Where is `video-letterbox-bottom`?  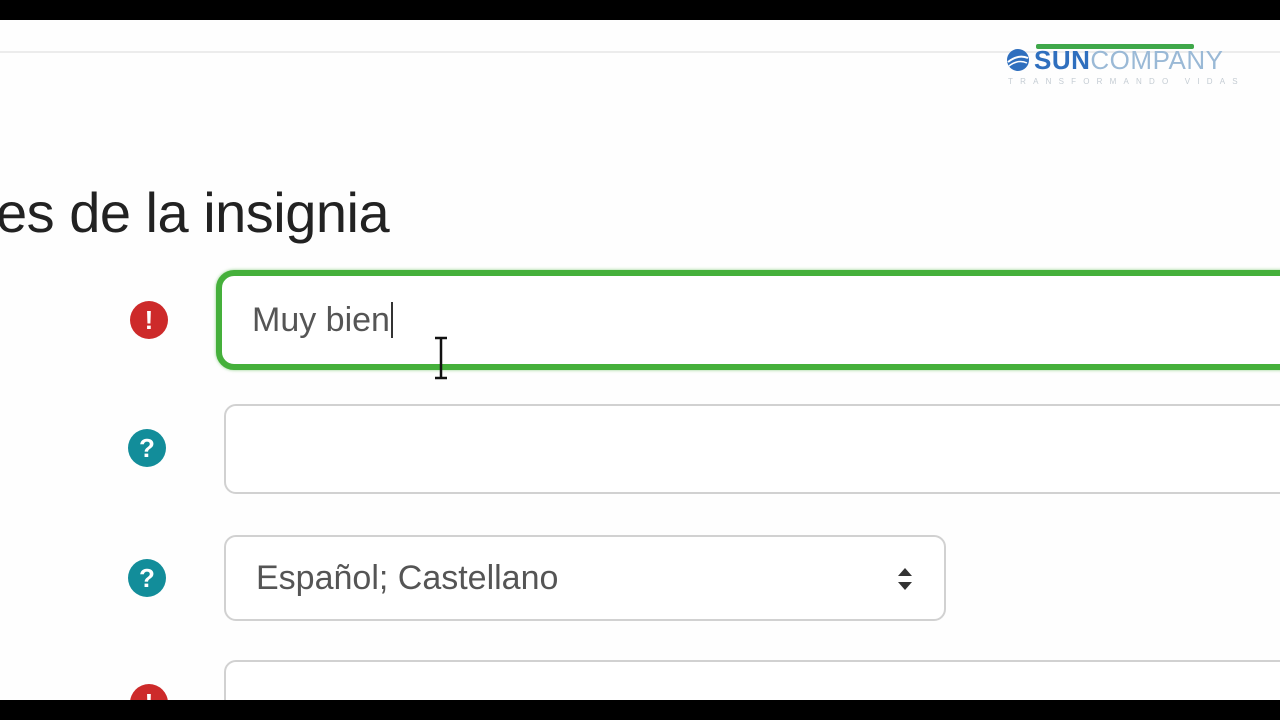
video-letterbox-bottom is located at coordinates (640, 710).